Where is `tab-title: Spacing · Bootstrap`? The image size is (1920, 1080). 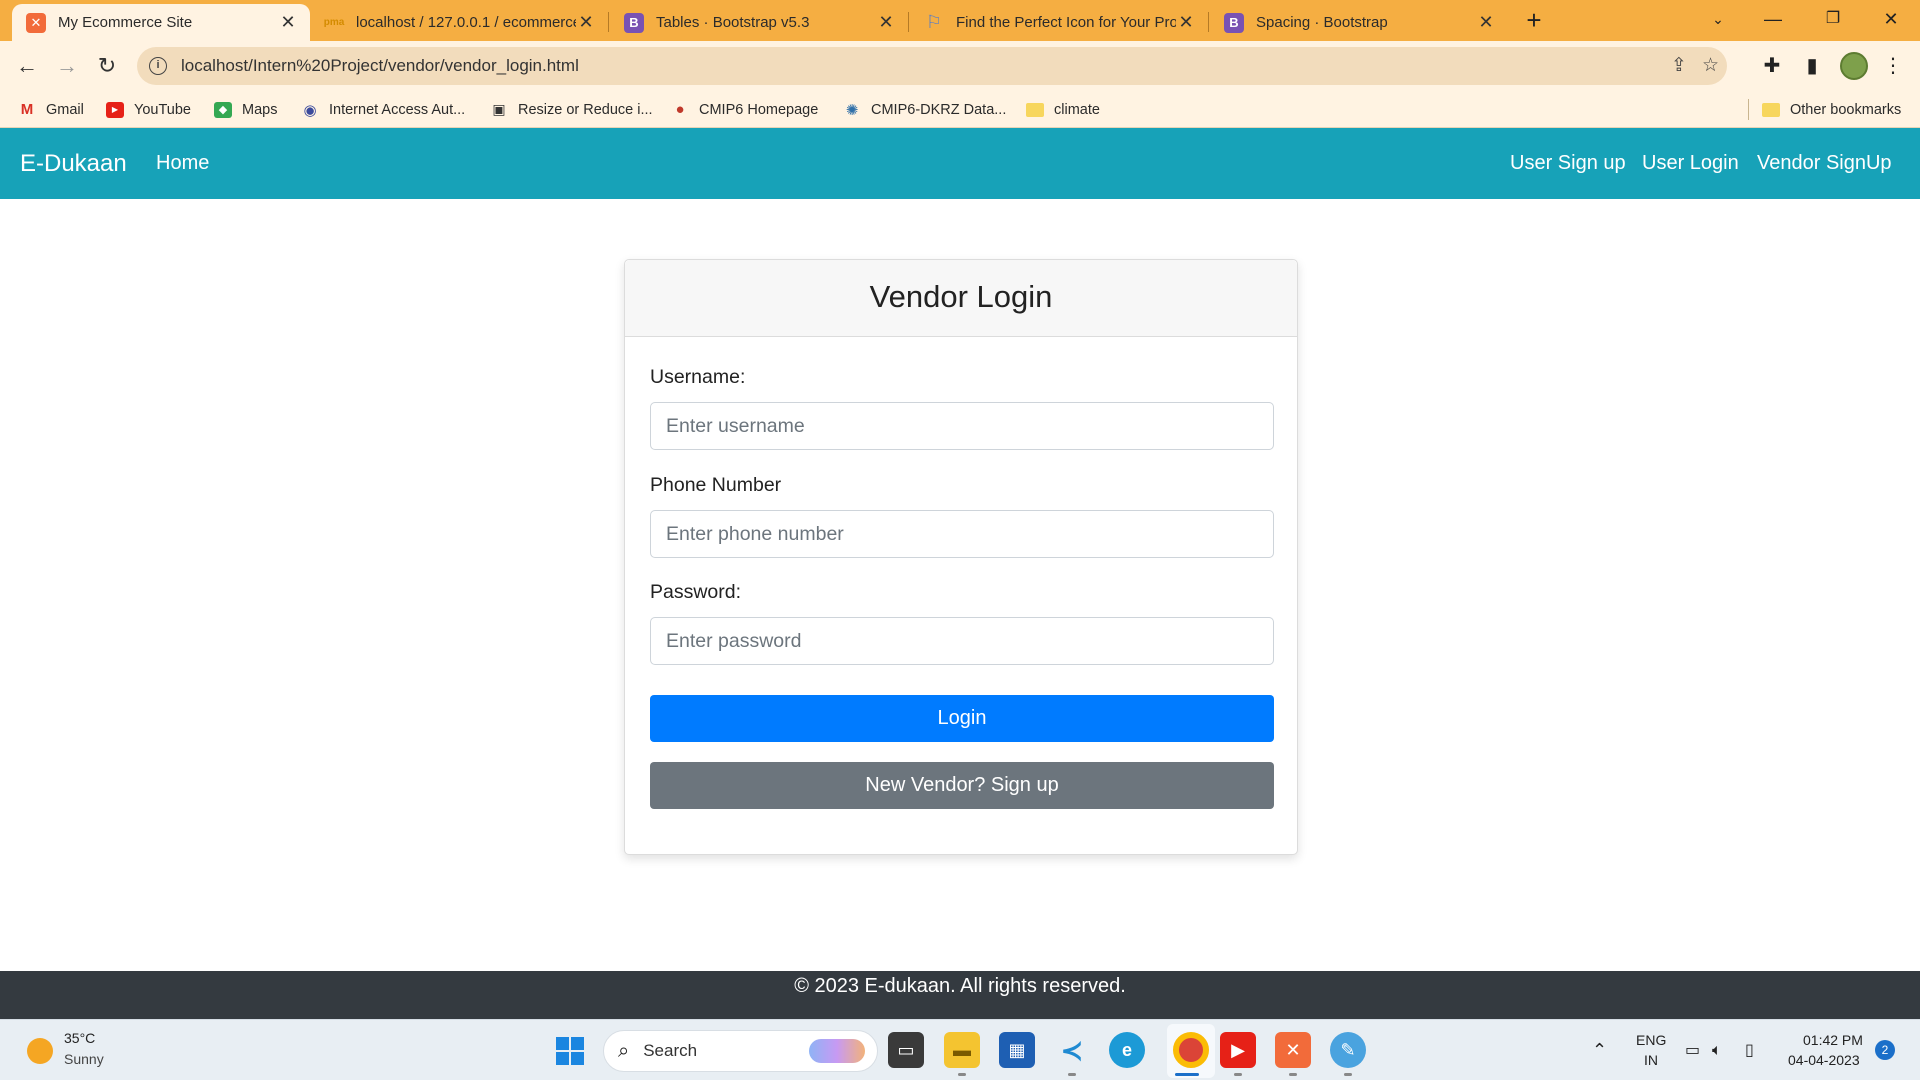 tab-title: Spacing · Bootstrap is located at coordinates (1322, 22).